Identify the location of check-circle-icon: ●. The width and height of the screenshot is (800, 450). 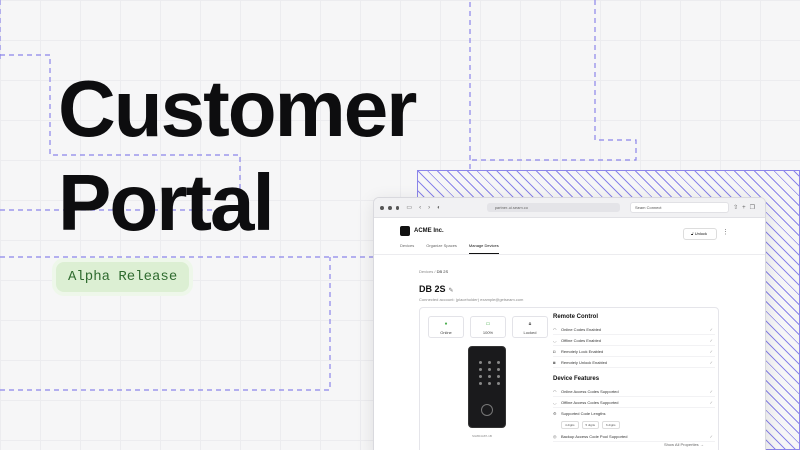
(446, 324).